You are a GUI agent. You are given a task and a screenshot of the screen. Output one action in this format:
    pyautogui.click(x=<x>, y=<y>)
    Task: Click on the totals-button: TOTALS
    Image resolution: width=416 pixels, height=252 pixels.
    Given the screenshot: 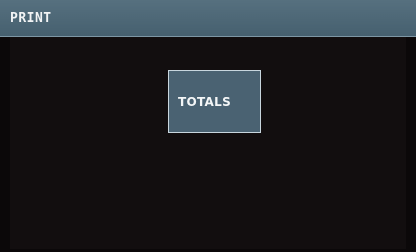 What is the action you would take?
    pyautogui.click(x=214, y=101)
    